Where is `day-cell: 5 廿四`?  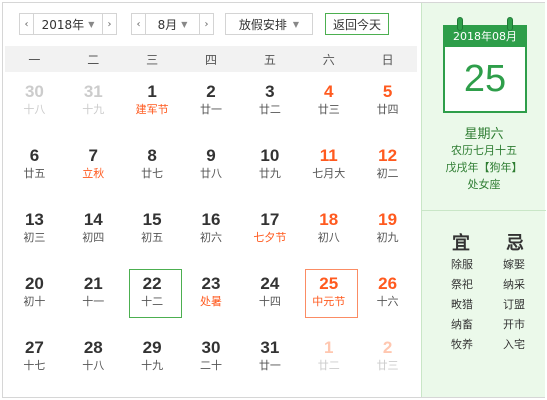
day-cell: 5 廿四 is located at coordinates (387, 107).